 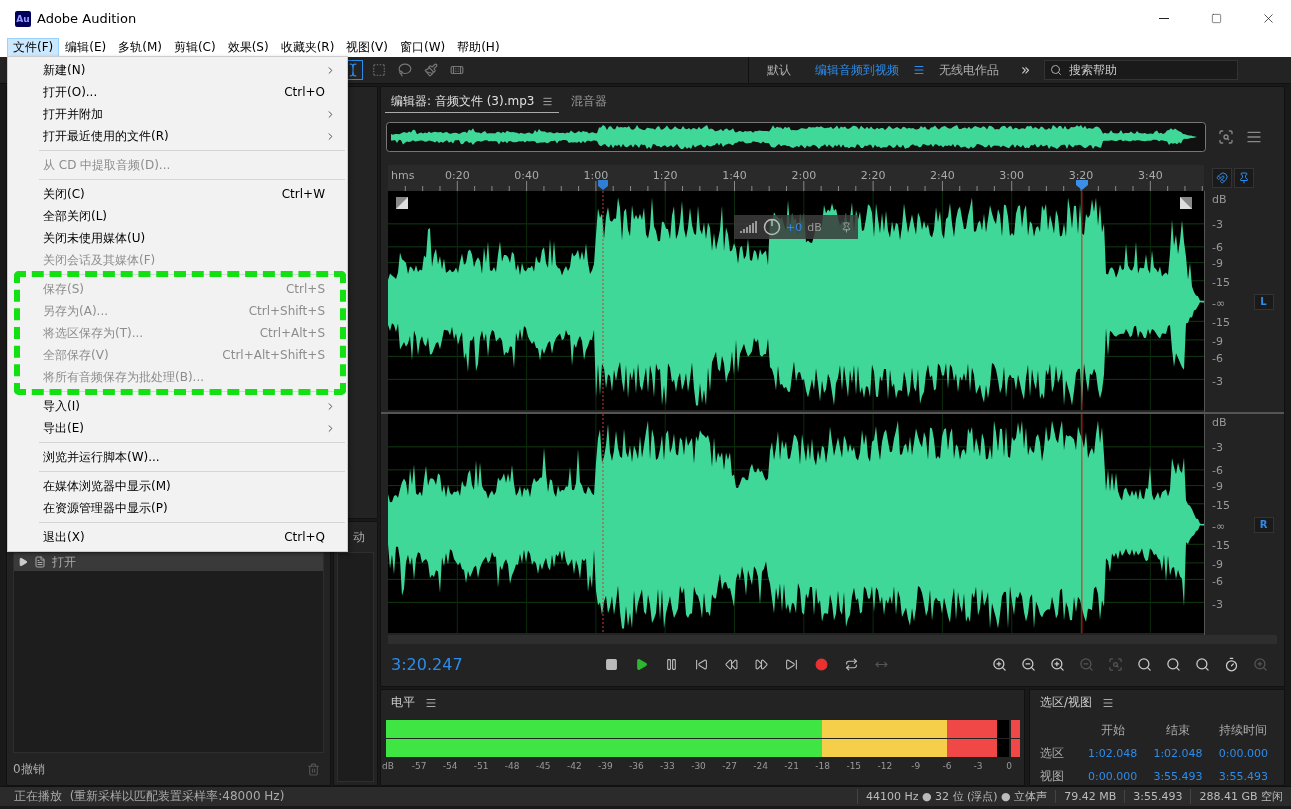 What do you see at coordinates (367, 47) in the screenshot?
I see `menu-item: 视图(V)` at bounding box center [367, 47].